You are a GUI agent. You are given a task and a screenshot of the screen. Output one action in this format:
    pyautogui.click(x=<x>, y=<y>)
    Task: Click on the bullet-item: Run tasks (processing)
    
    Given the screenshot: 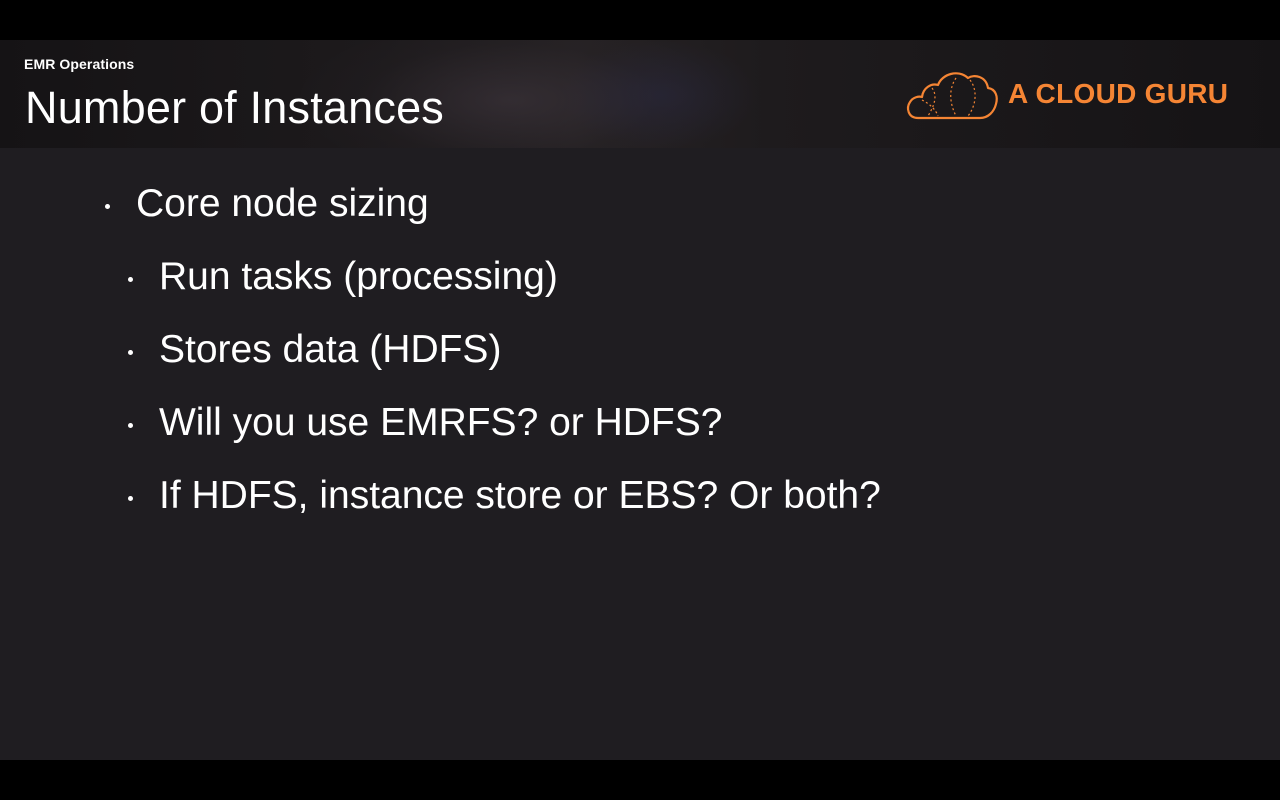 What is the action you would take?
    pyautogui.click(x=343, y=277)
    